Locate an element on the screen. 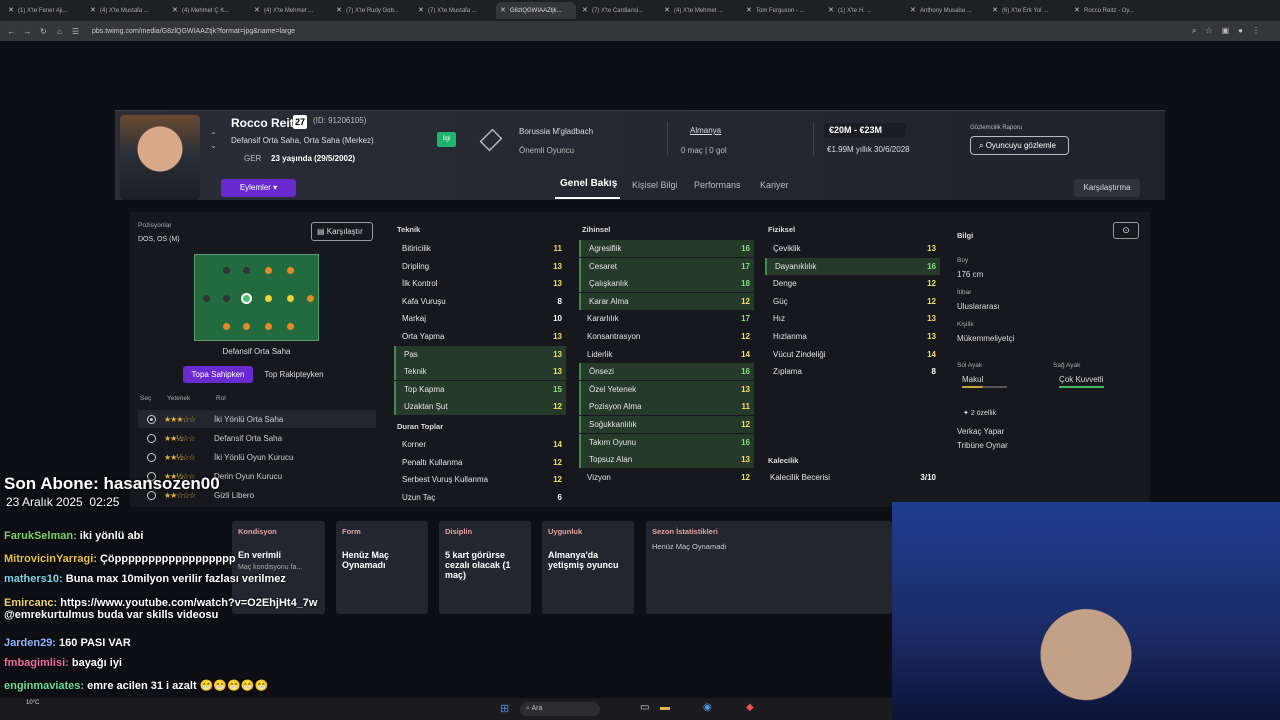 The height and width of the screenshot is (720, 1280). attribute-row: İlk Kontrol 13 is located at coordinates (480, 283).